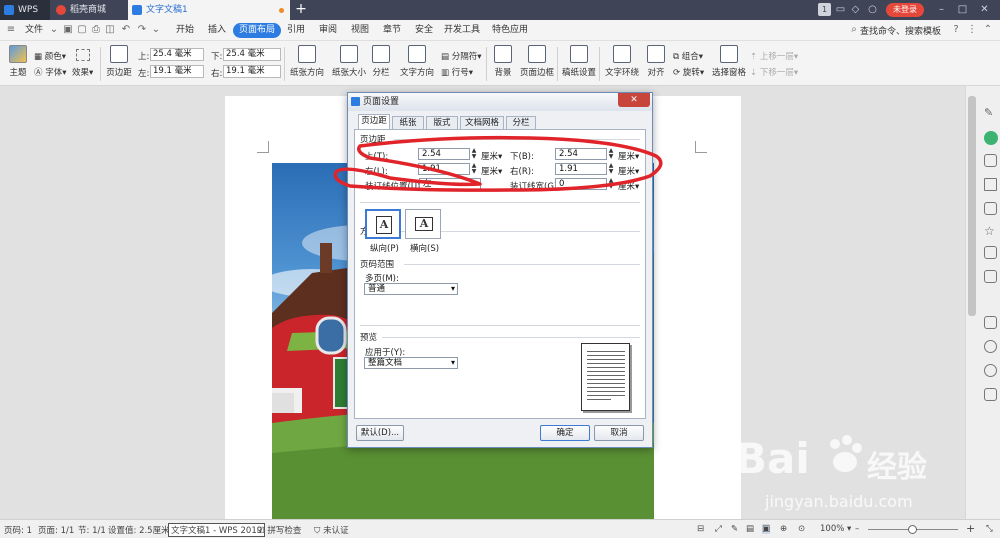 This screenshot has width=1000, height=538. Describe the element at coordinates (126, 30) in the screenshot. I see `undo-icon: ↶` at that location.